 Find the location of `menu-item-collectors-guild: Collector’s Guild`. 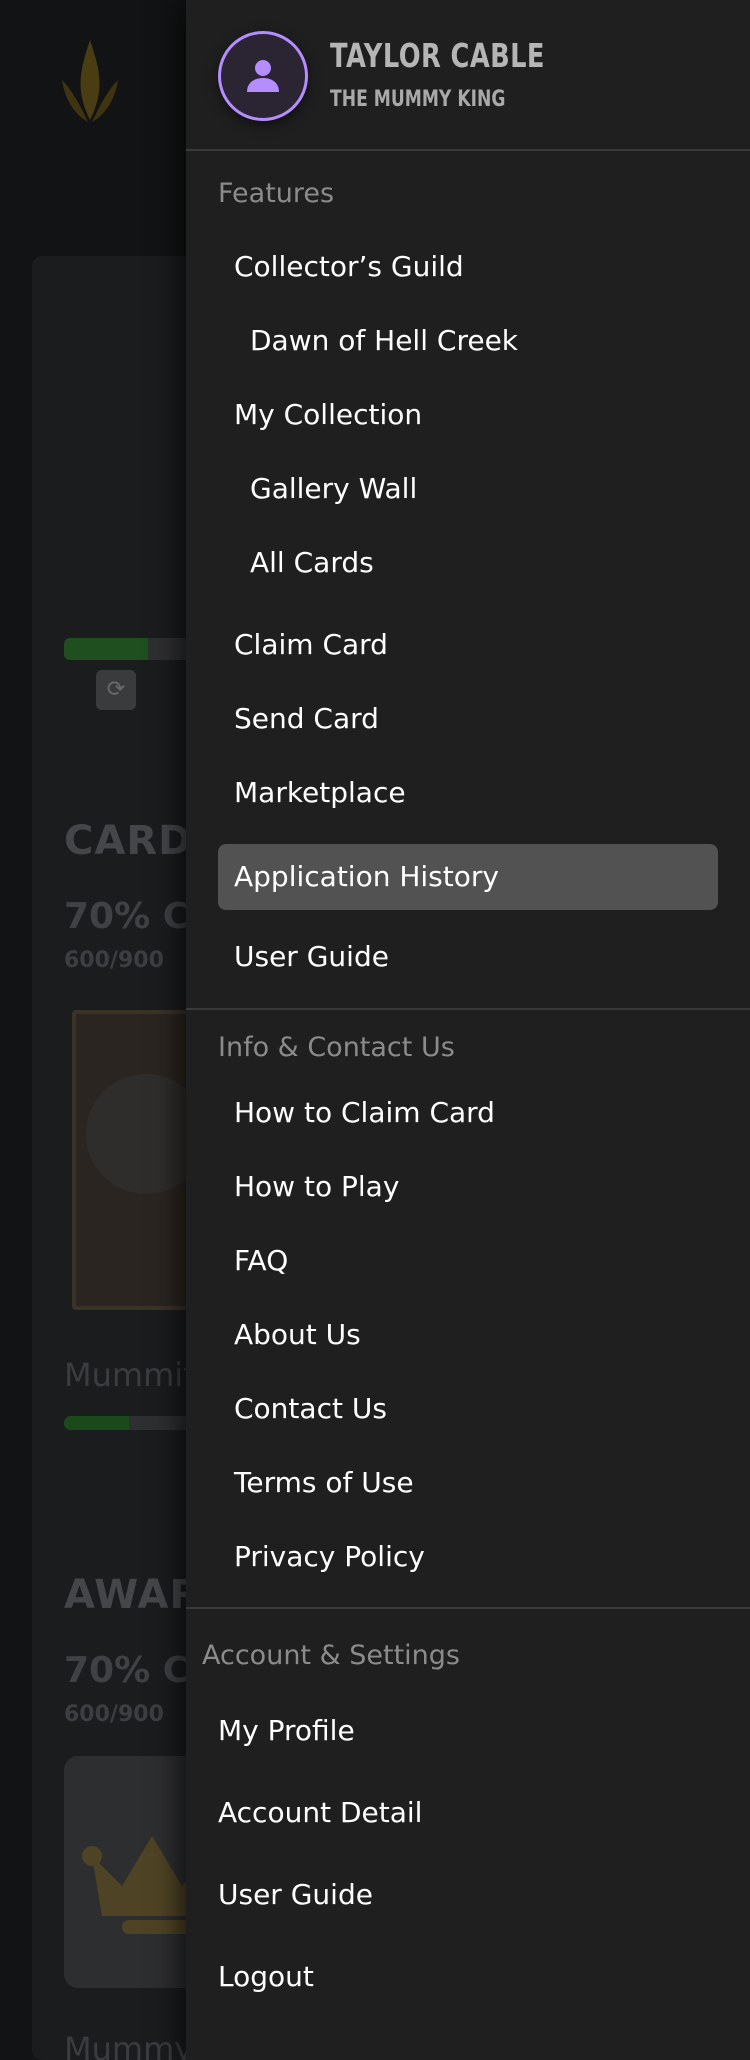

menu-item-collectors-guild: Collector’s Guild is located at coordinates (349, 266).